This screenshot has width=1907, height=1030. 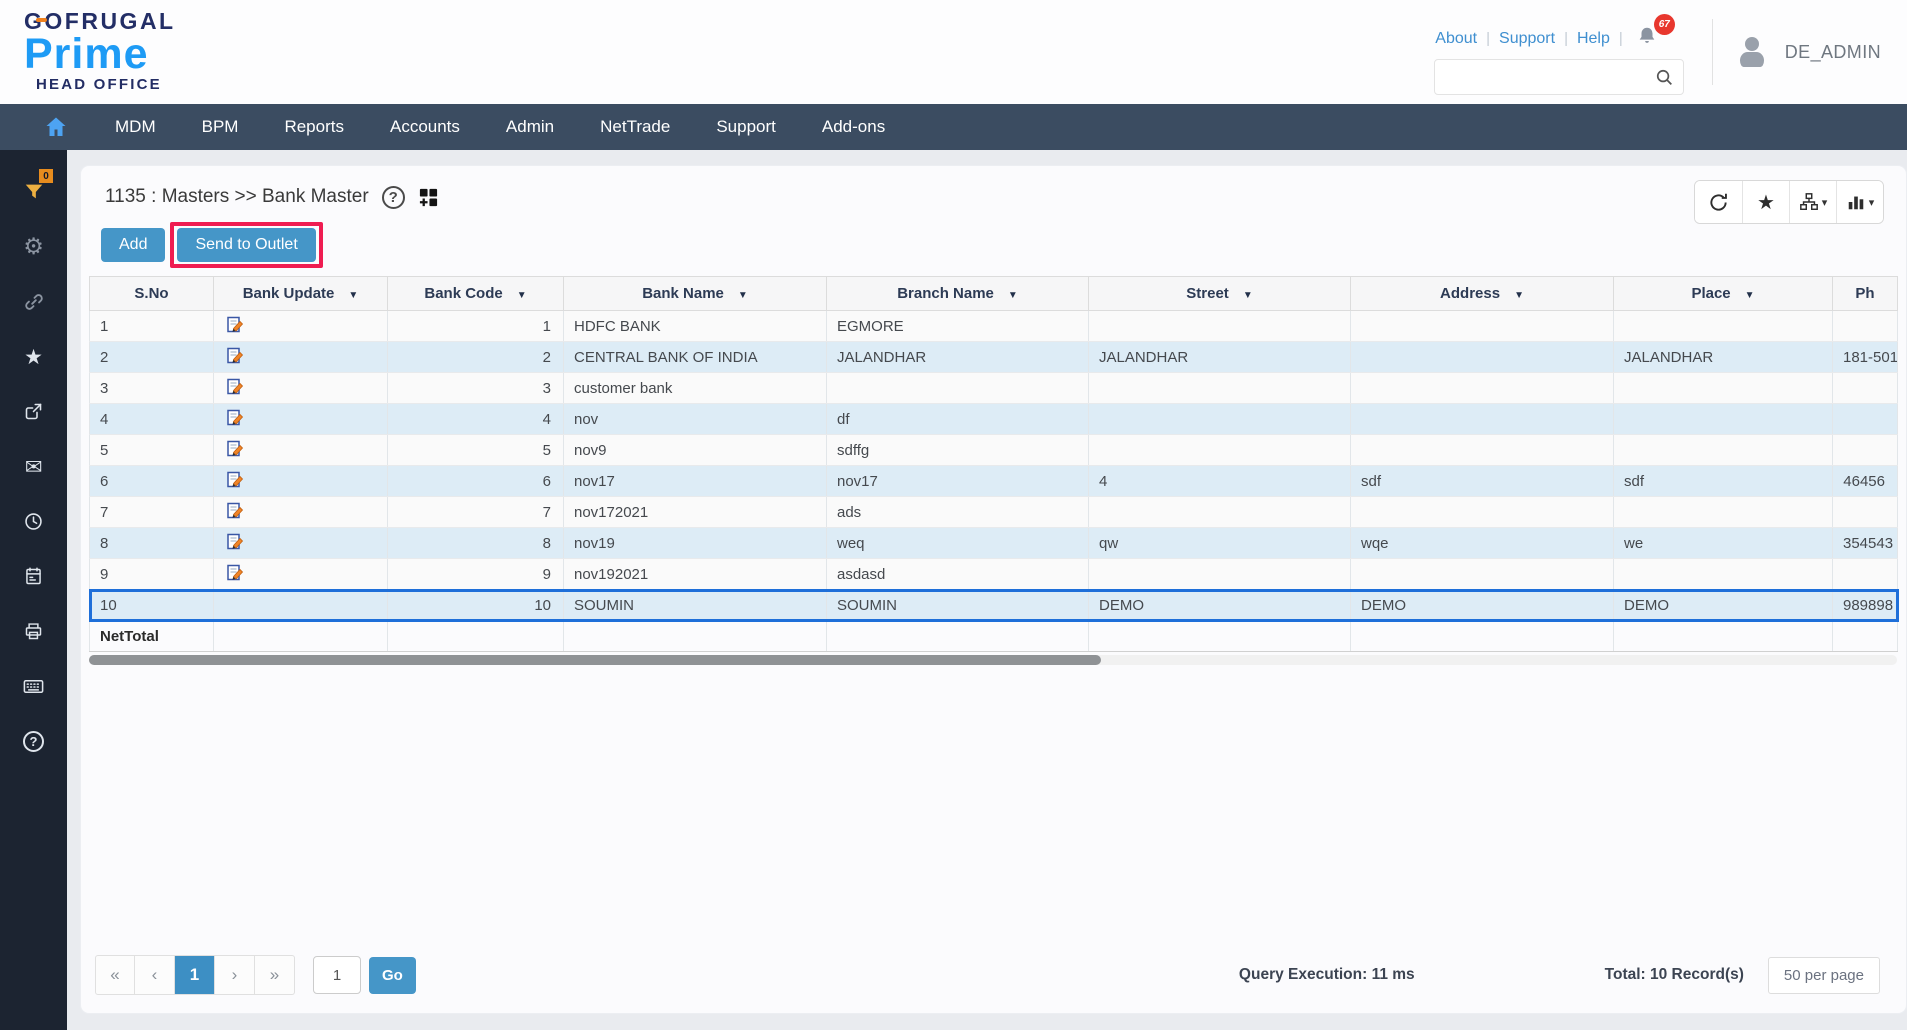 I want to click on horizontal-scrollbar-track, so click(x=993, y=660).